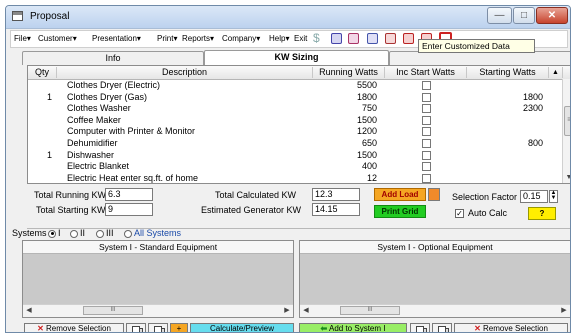 The height and width of the screenshot is (333, 581). What do you see at coordinates (316, 38) in the screenshot?
I see `dollar-icon: $` at bounding box center [316, 38].